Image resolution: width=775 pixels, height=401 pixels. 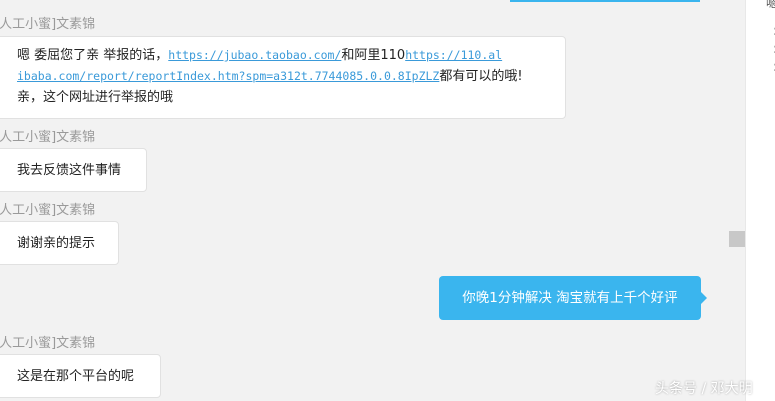 What do you see at coordinates (570, 298) in the screenshot?
I see `outgoing-message-text: 你晚1分钟解决 淘宝就有上千个好评` at bounding box center [570, 298].